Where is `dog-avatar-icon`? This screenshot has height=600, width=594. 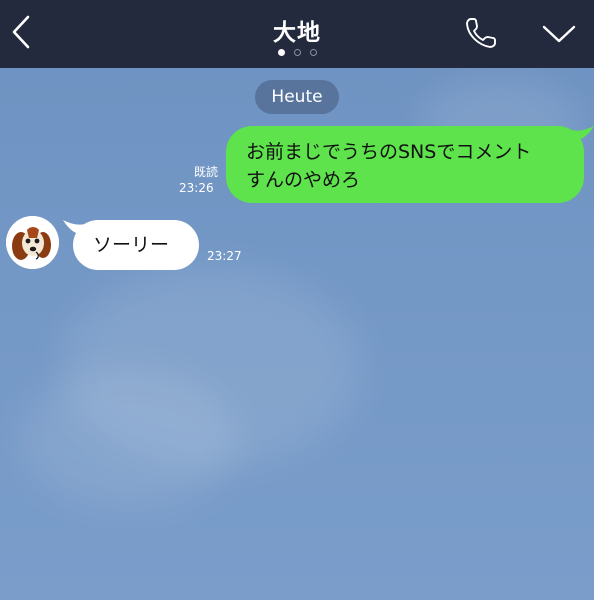
dog-avatar-icon is located at coordinates (32, 242).